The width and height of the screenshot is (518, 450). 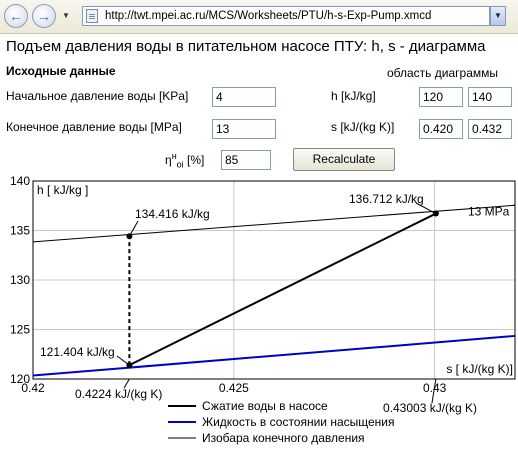 What do you see at coordinates (20, 181) in the screenshot?
I see `y-tick-label: 140` at bounding box center [20, 181].